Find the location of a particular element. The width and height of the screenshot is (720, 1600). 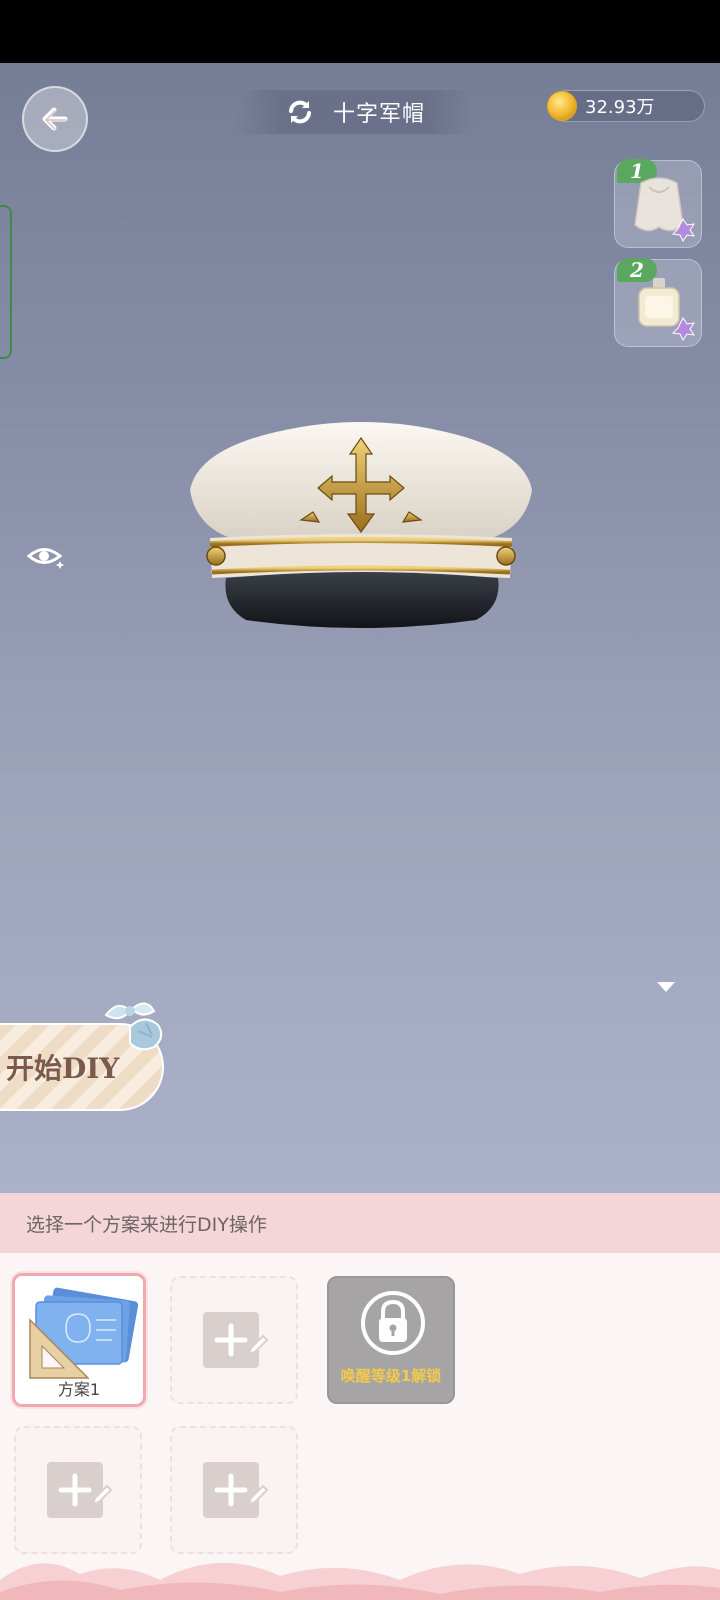

item-title-bar: 十字军帽 is located at coordinates (355, 112).